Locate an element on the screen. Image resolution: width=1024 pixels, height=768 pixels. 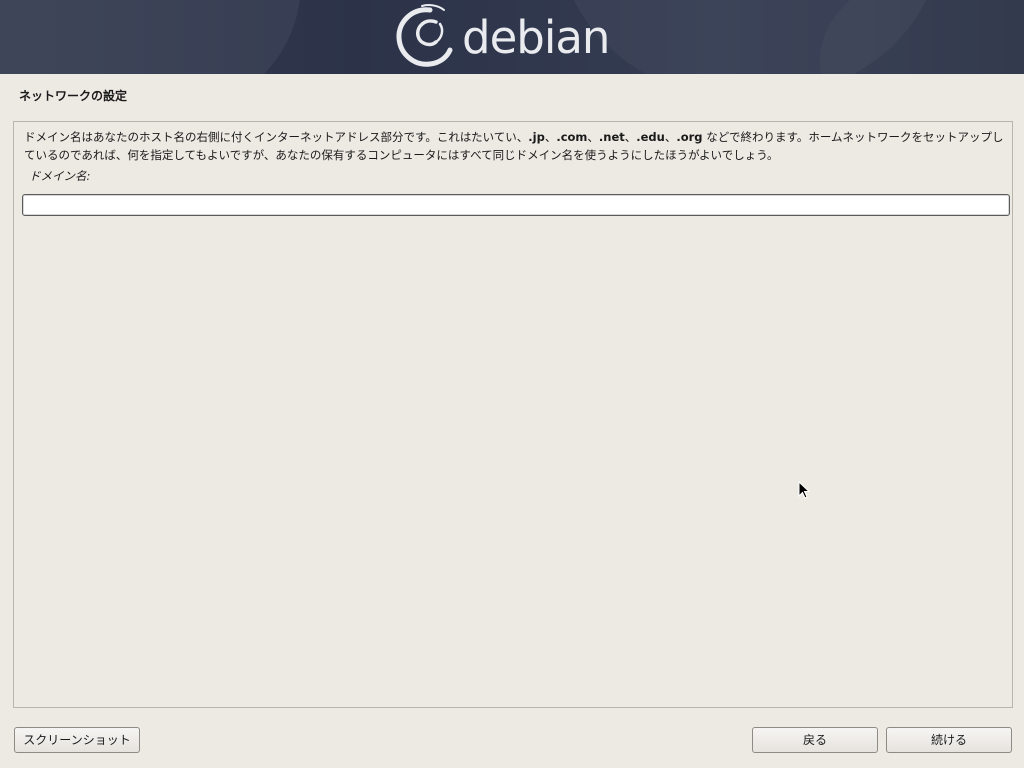
domain-name-input is located at coordinates (516, 205).